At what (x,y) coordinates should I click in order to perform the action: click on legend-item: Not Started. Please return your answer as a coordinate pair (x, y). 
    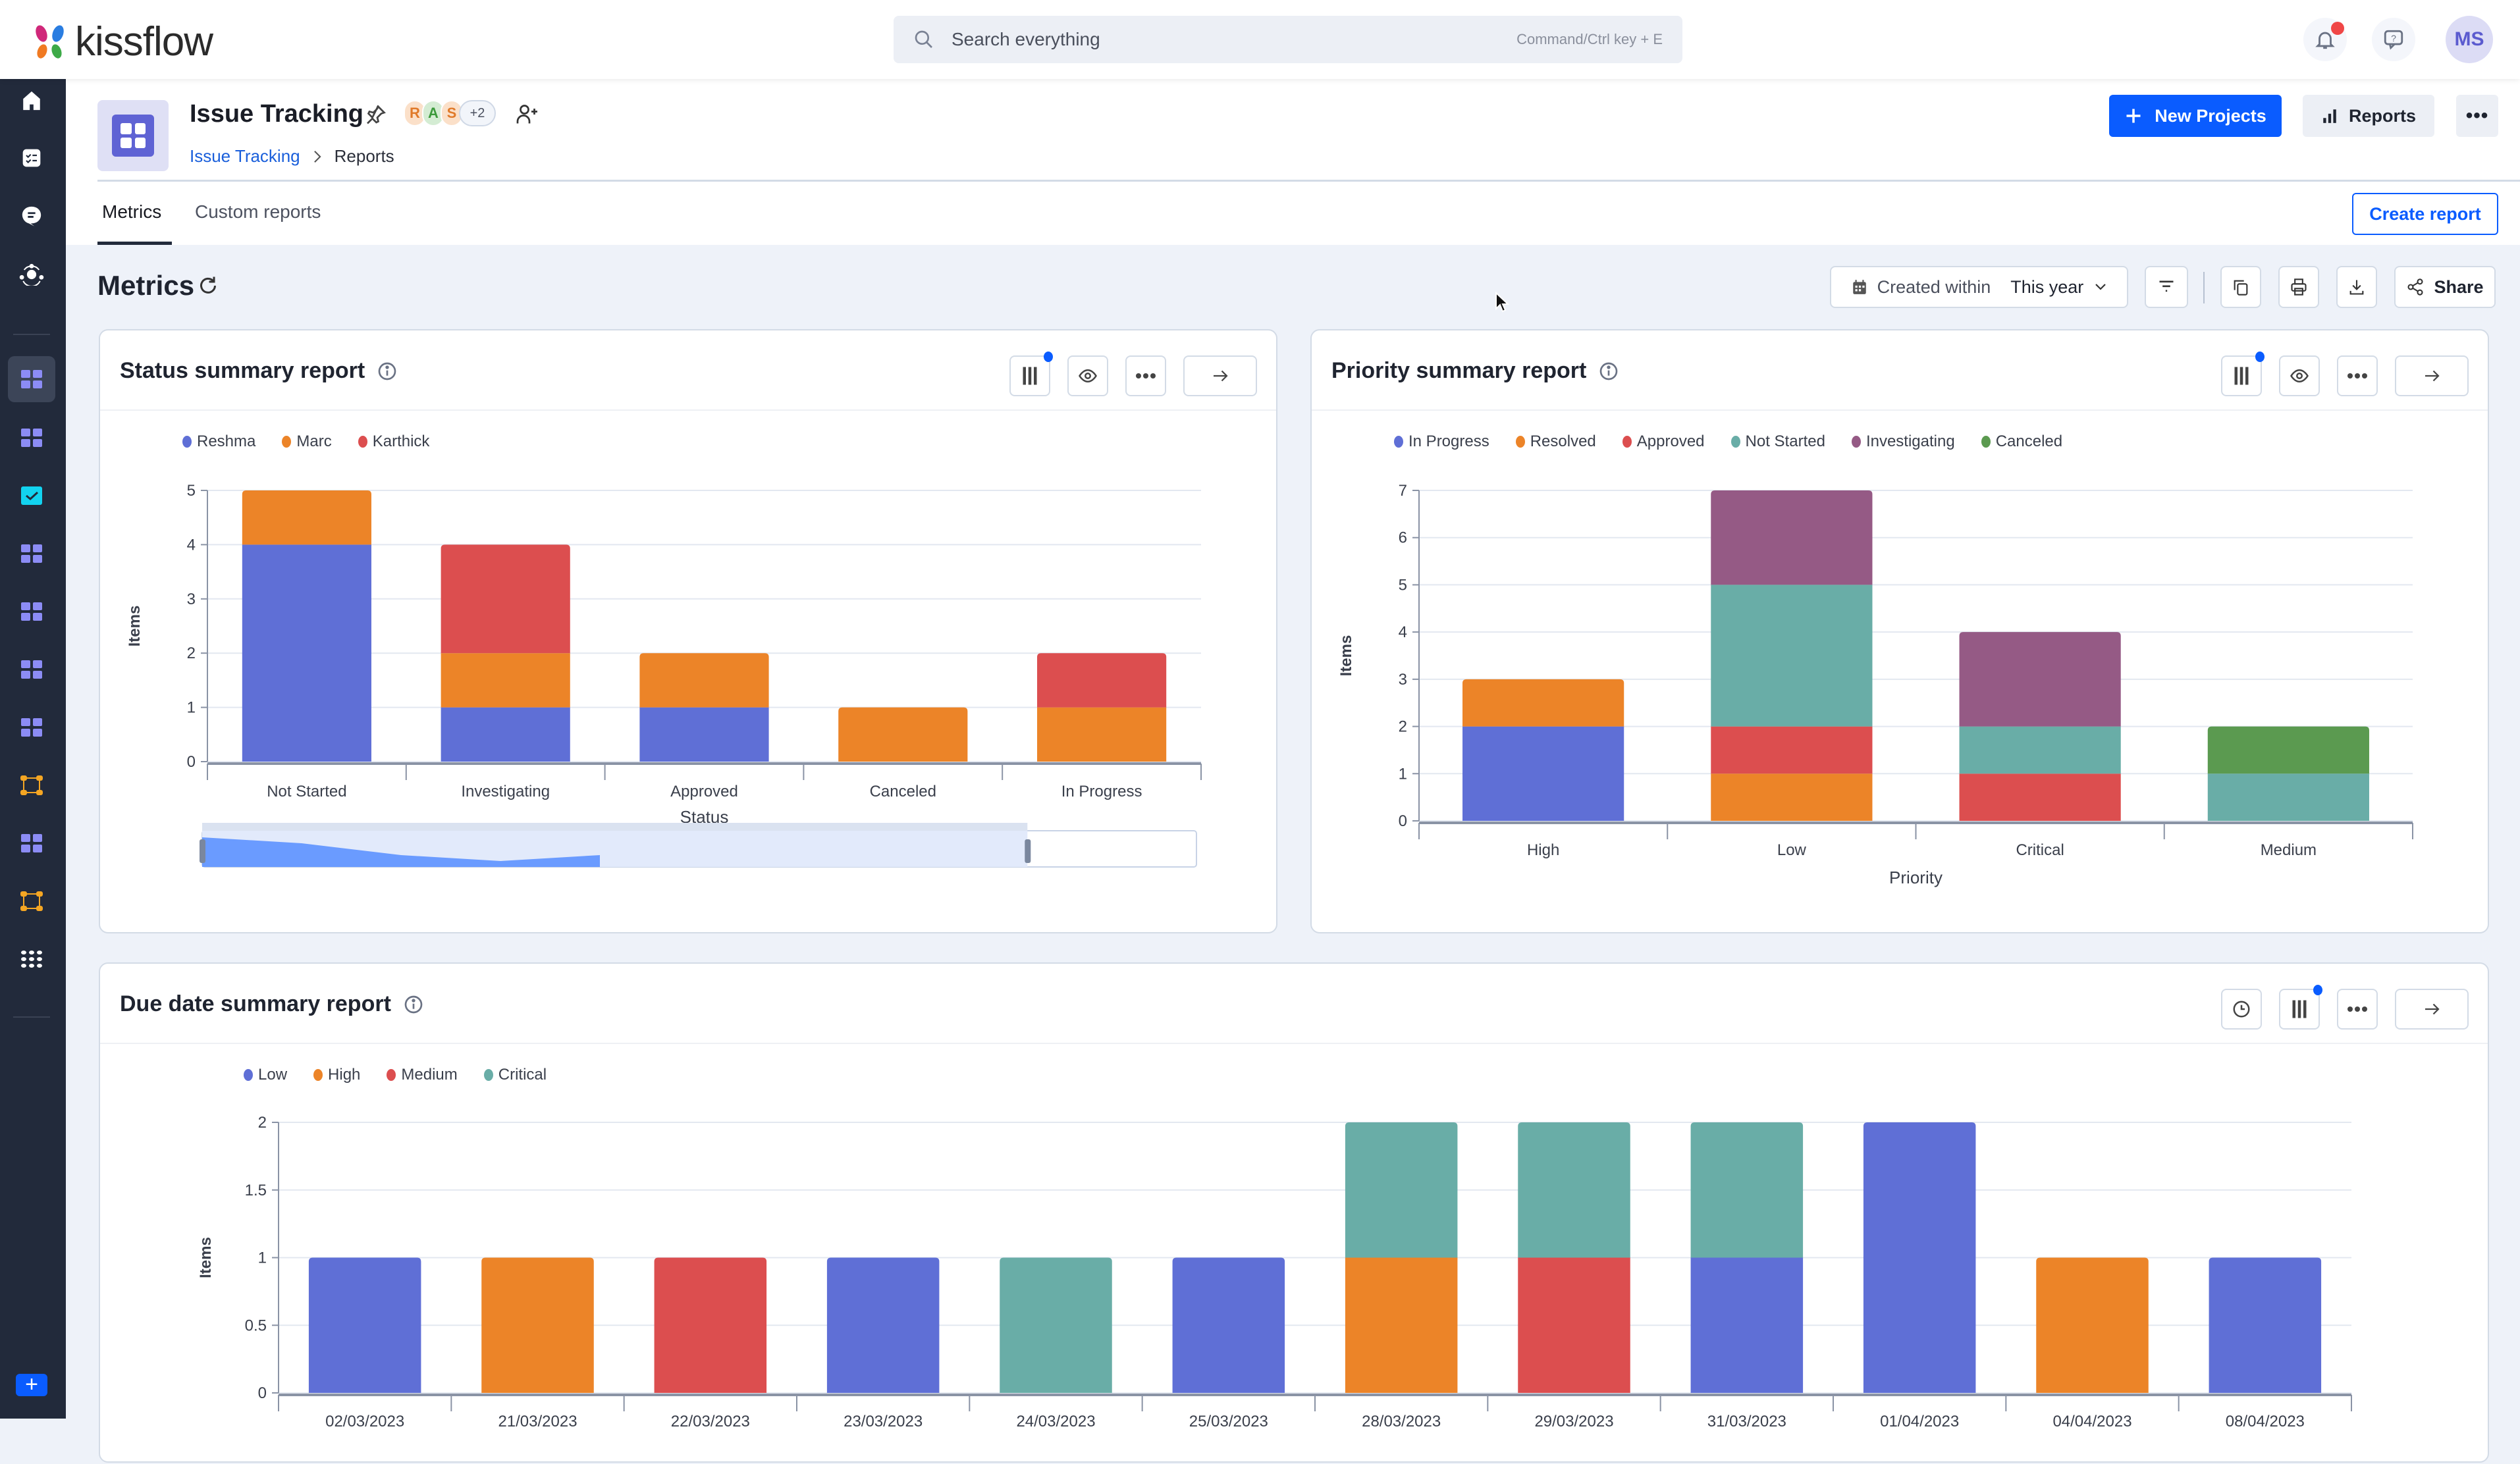
    Looking at the image, I should click on (1778, 441).